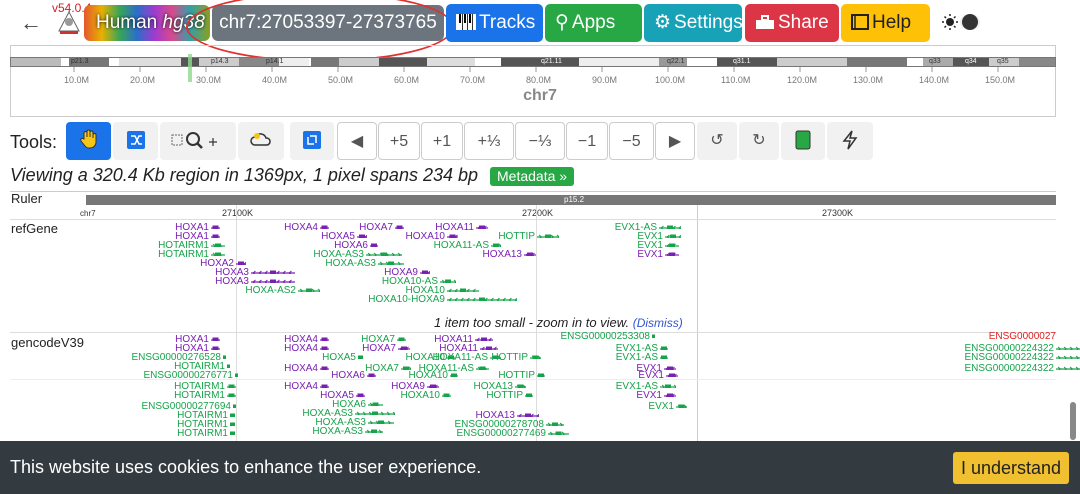  I want to click on zoom-in-5-button: +5, so click(399, 141).